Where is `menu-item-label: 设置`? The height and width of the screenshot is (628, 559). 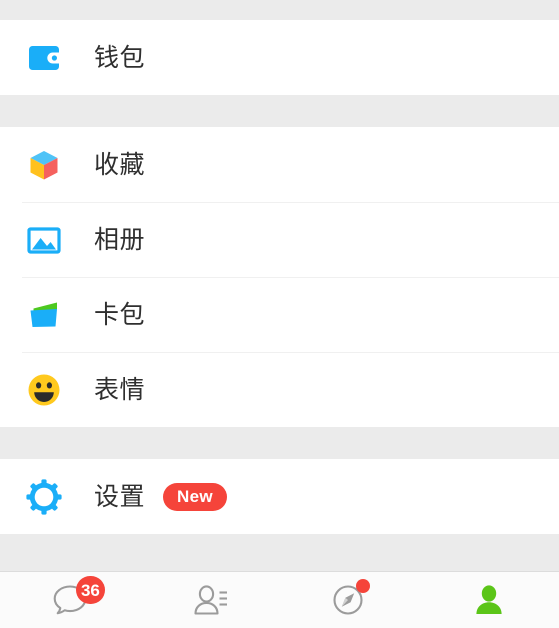 menu-item-label: 设置 is located at coordinates (120, 496).